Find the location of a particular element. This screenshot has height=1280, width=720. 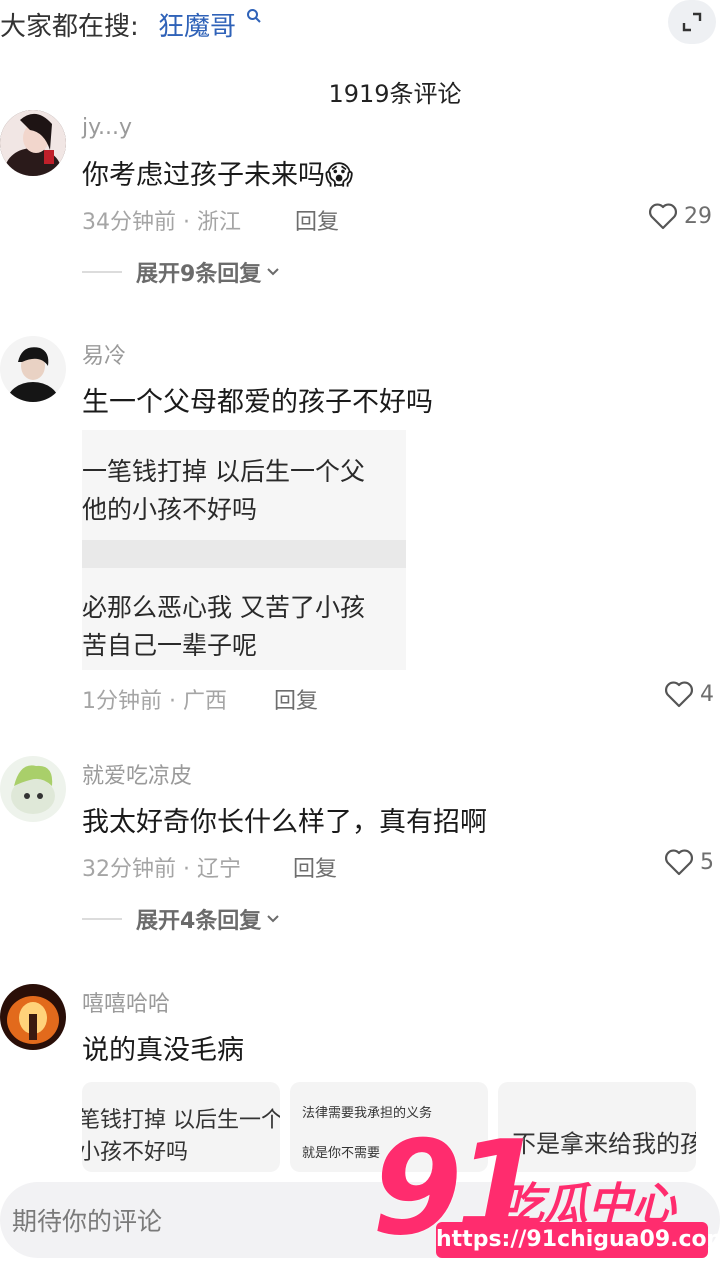

image-text-line: 不是拿来给我的孩 is located at coordinates (604, 1144).